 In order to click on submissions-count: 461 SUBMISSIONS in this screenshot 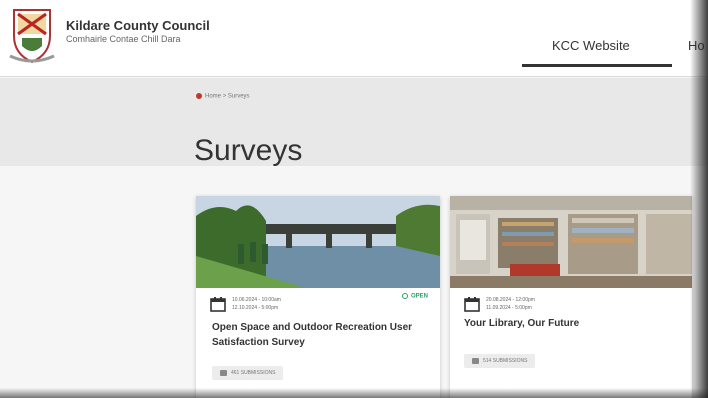, I will do `click(253, 373)`.